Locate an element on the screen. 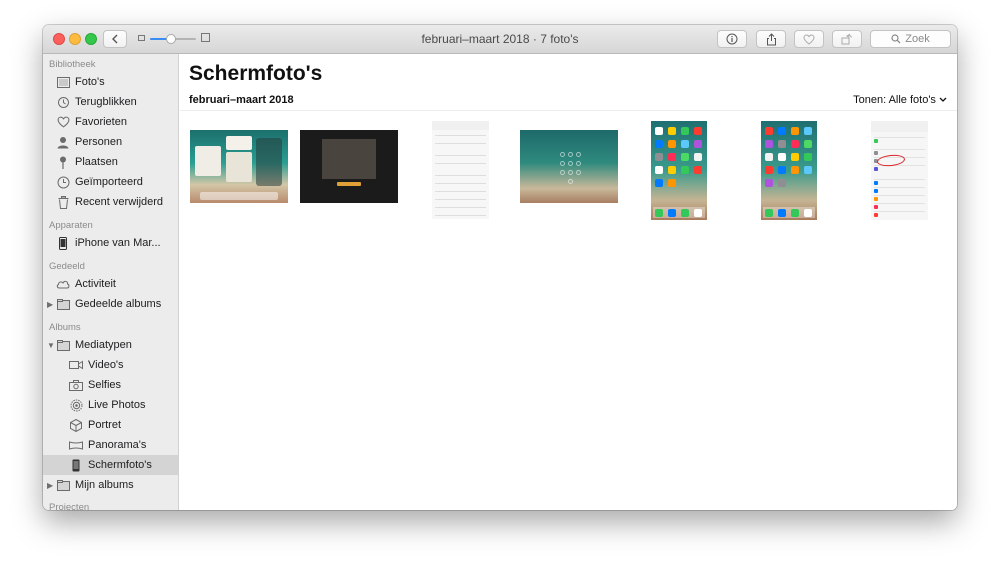 Image resolution: width=1000 pixels, height=569 pixels. sidebar-item-selfies: Selfies is located at coordinates (110, 385).